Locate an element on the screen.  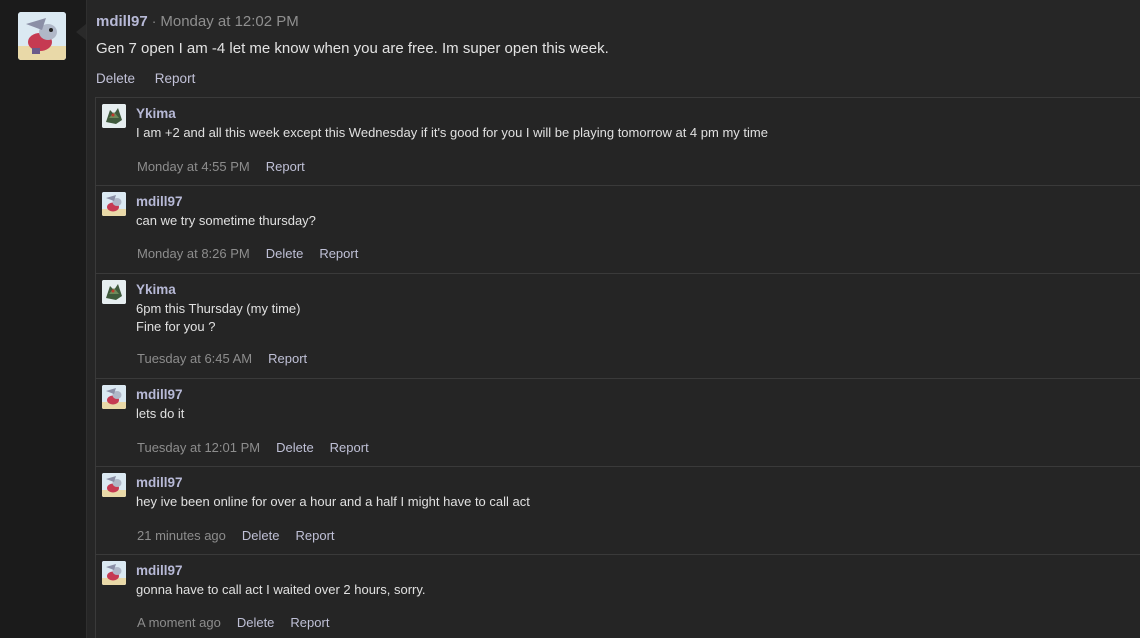
comment-line: 6pm this Thursday (my time) is located at coordinates (218, 308).